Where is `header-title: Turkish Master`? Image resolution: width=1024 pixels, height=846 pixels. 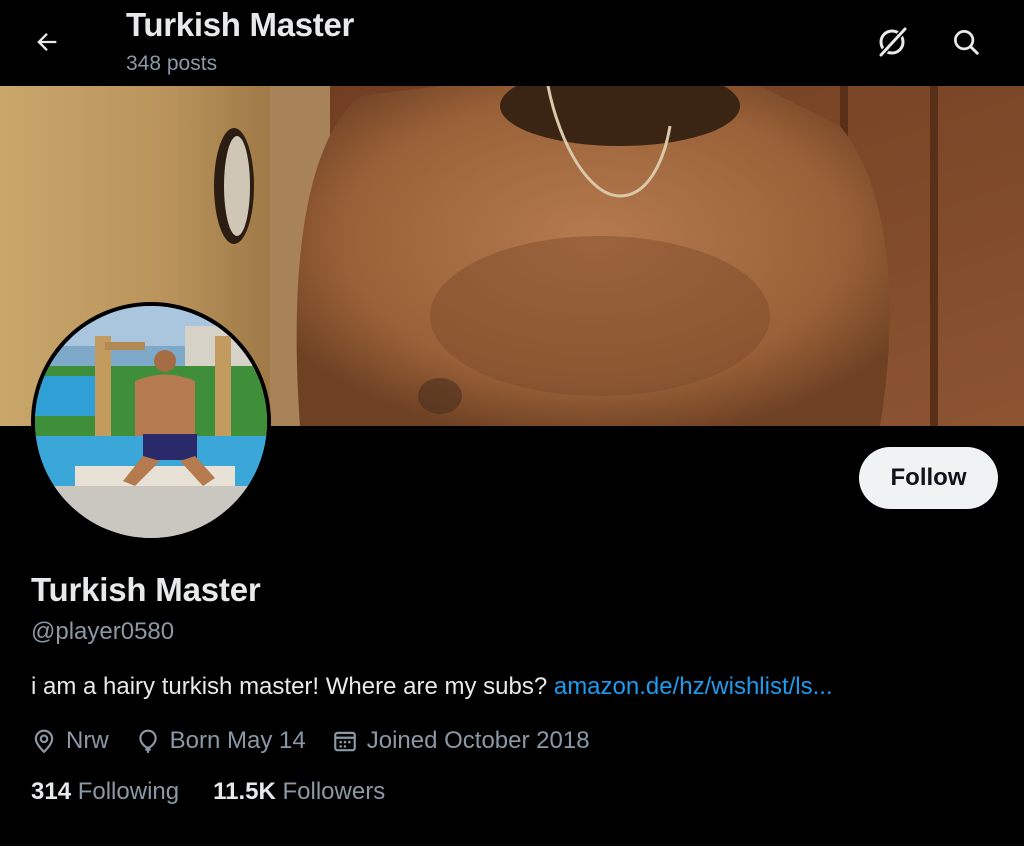
header-title: Turkish Master is located at coordinates (240, 24).